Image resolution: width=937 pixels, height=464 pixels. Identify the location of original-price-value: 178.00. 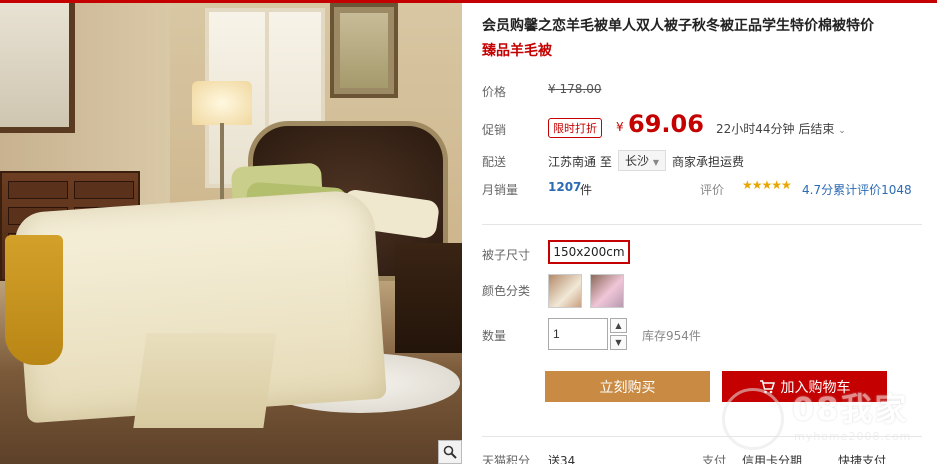
(580, 89).